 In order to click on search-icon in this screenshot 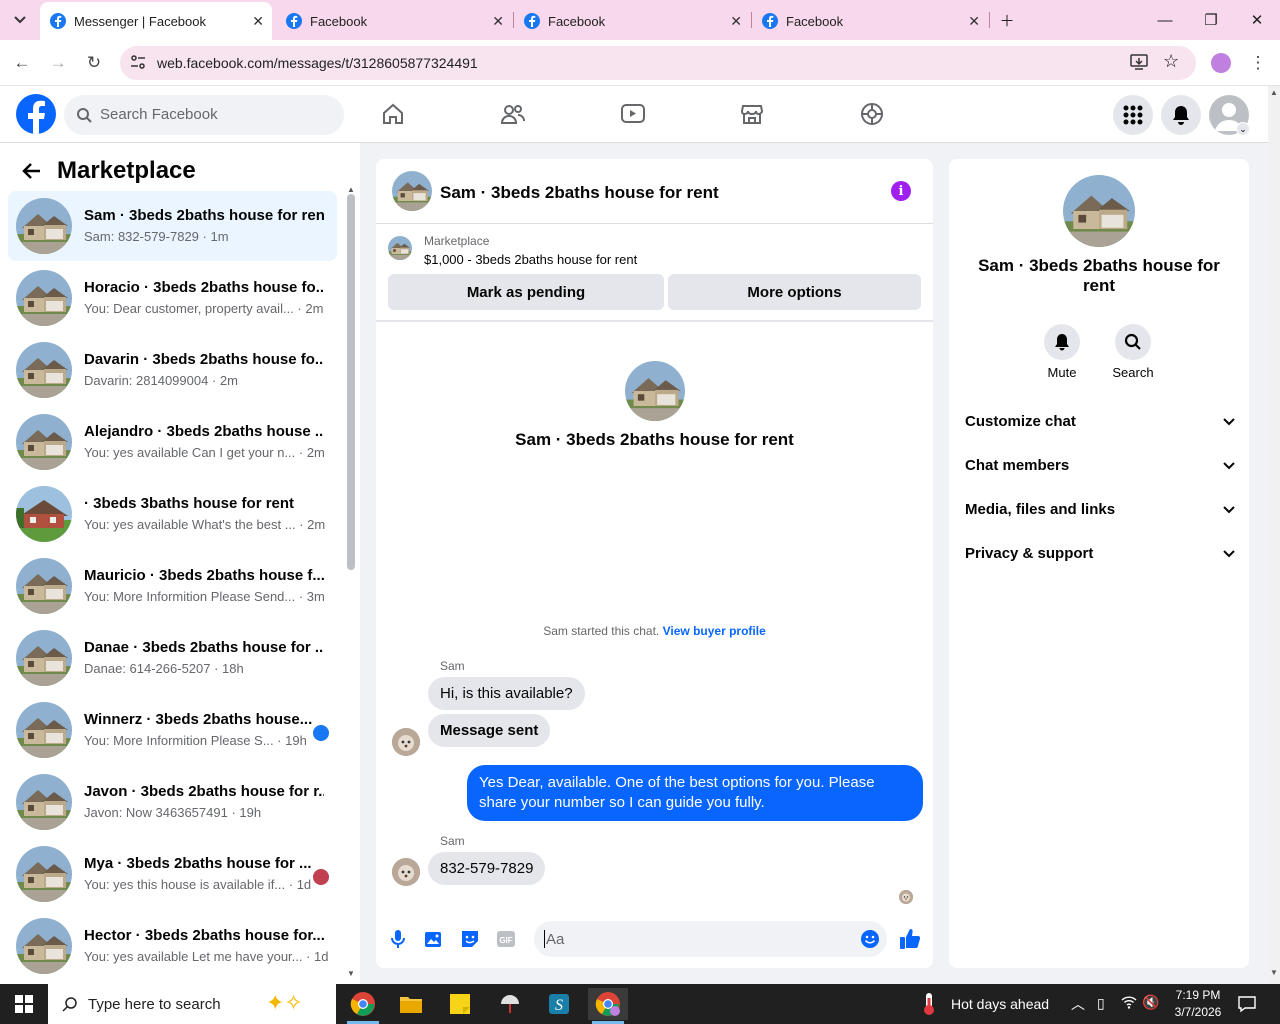, I will do `click(84, 115)`.